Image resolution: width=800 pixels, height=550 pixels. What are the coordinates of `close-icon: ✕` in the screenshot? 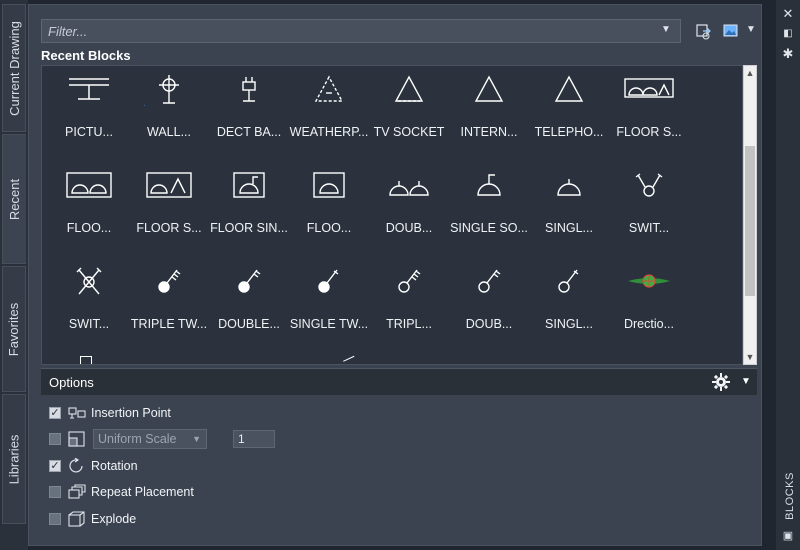 It's located at (788, 14).